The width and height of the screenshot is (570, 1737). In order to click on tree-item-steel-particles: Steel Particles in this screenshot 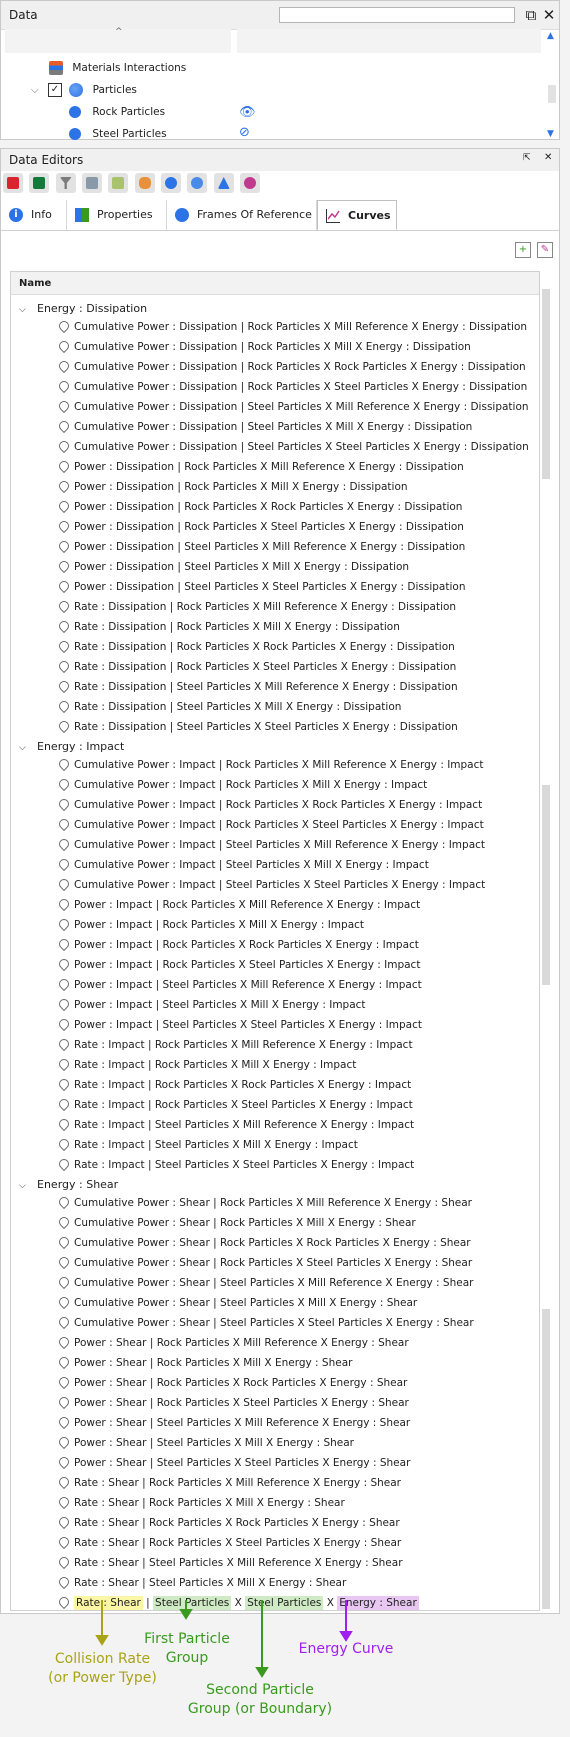, I will do `click(118, 134)`.